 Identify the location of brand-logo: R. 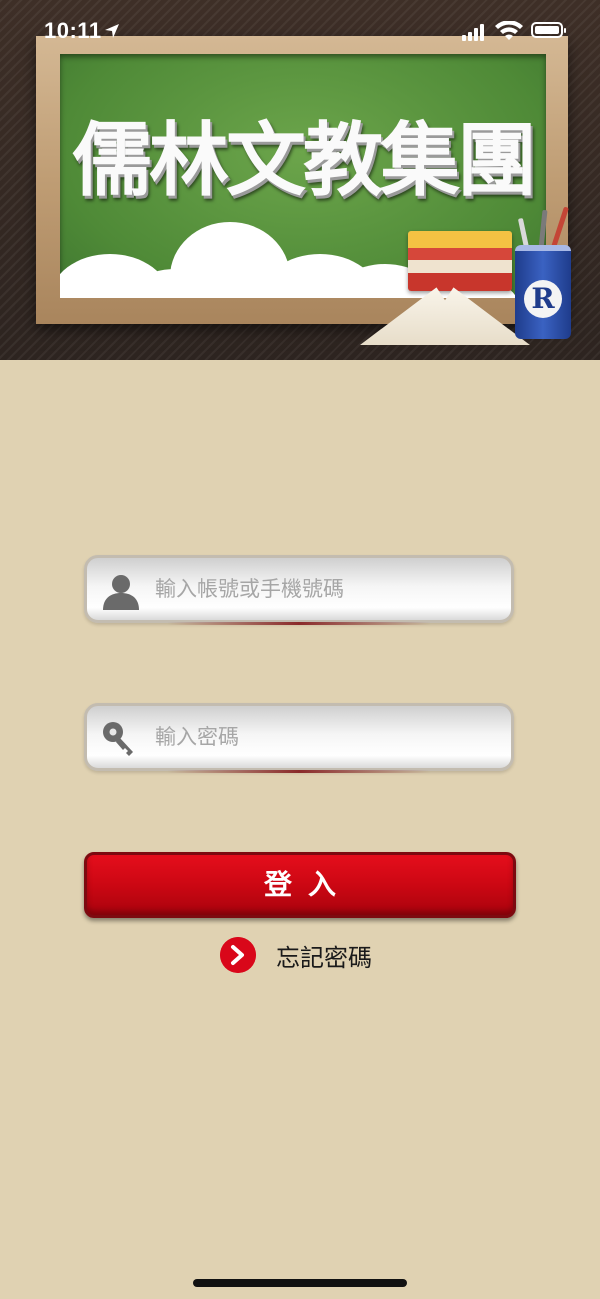
(543, 299).